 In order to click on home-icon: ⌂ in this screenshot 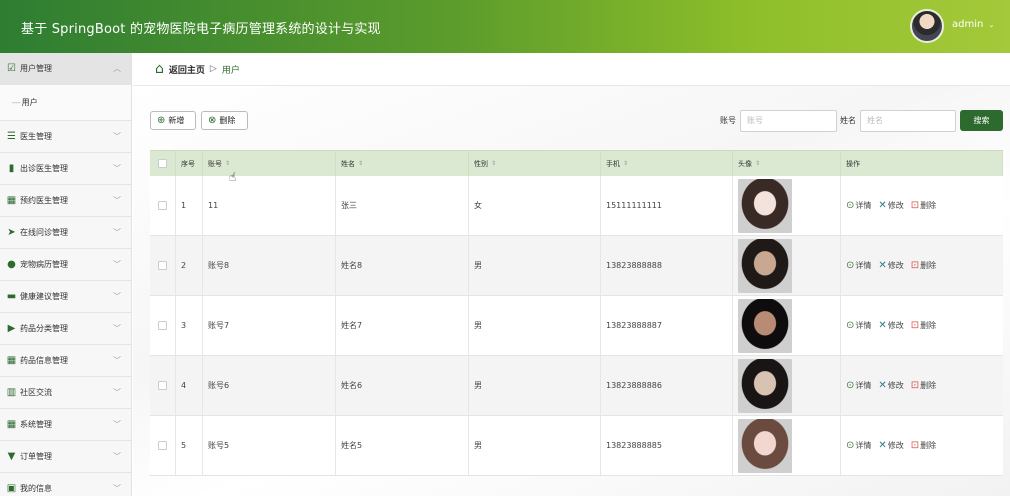, I will do `click(159, 69)`.